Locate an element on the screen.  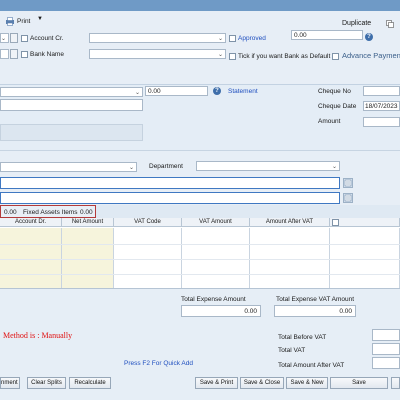
header-amount-value: 0.00 is located at coordinates (300, 35).